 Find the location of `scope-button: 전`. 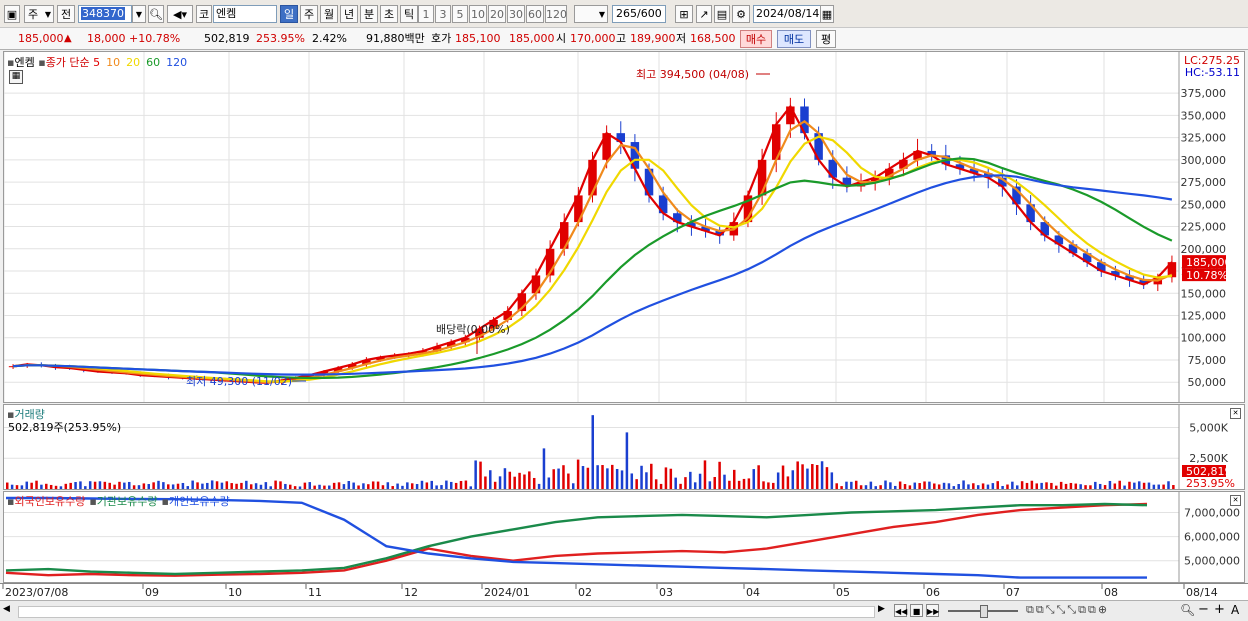

scope-button: 전 is located at coordinates (66, 14).